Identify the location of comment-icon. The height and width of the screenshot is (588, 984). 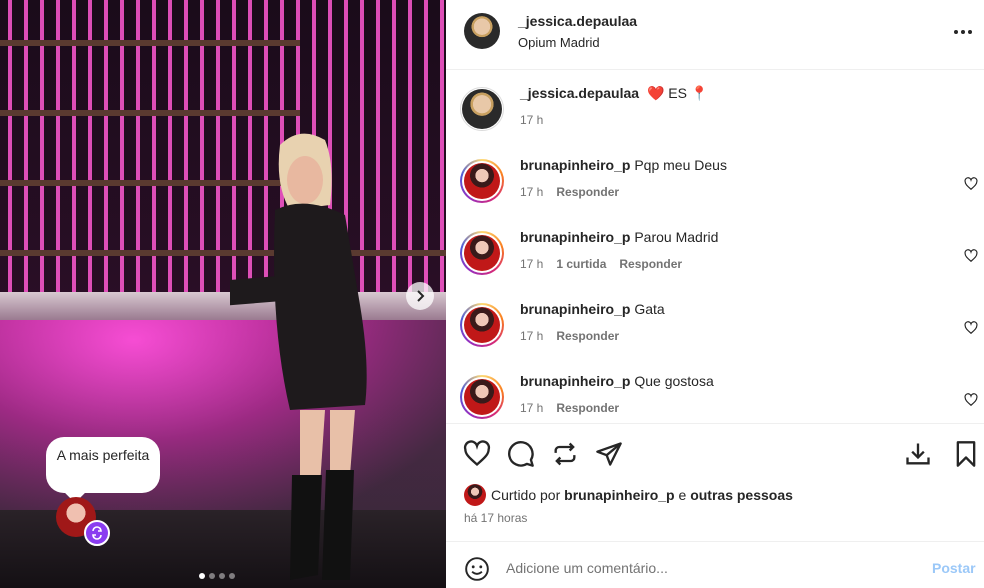
(521, 454).